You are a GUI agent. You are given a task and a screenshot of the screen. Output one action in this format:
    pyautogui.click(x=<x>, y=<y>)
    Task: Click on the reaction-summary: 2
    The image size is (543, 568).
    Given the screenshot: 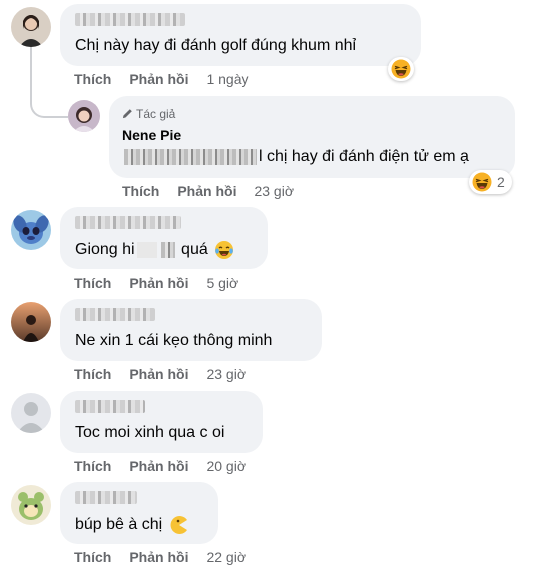 What is the action you would take?
    pyautogui.click(x=490, y=182)
    